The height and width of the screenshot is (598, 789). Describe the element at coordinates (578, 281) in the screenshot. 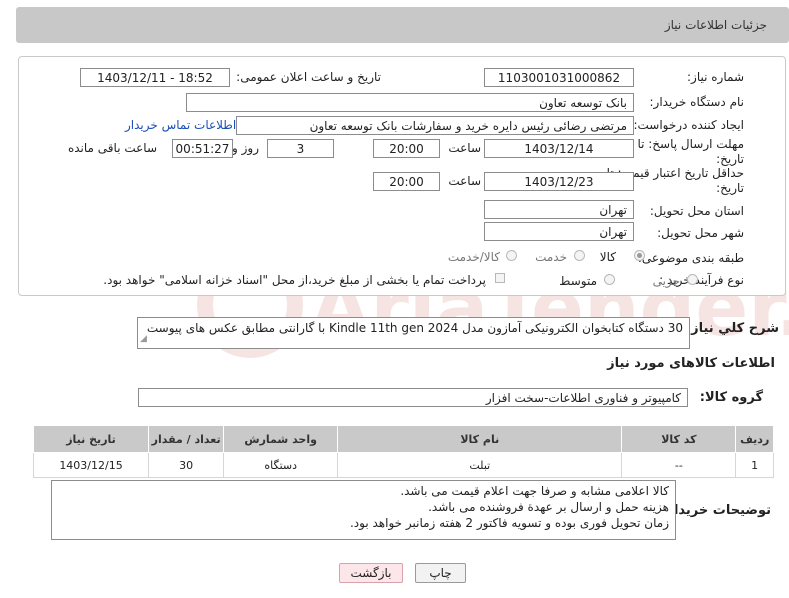

I see `purchase-type-option-medium: متوسط` at that location.